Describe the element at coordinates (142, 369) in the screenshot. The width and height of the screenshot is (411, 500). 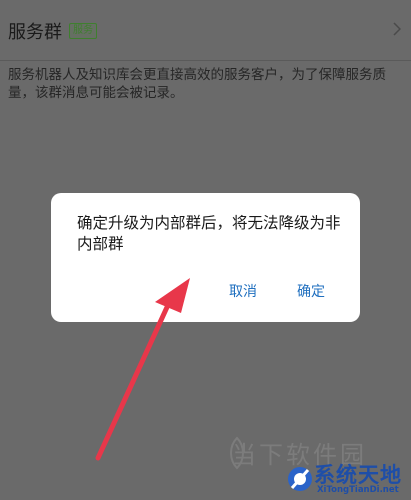
I see `red-arrow-annotation` at that location.